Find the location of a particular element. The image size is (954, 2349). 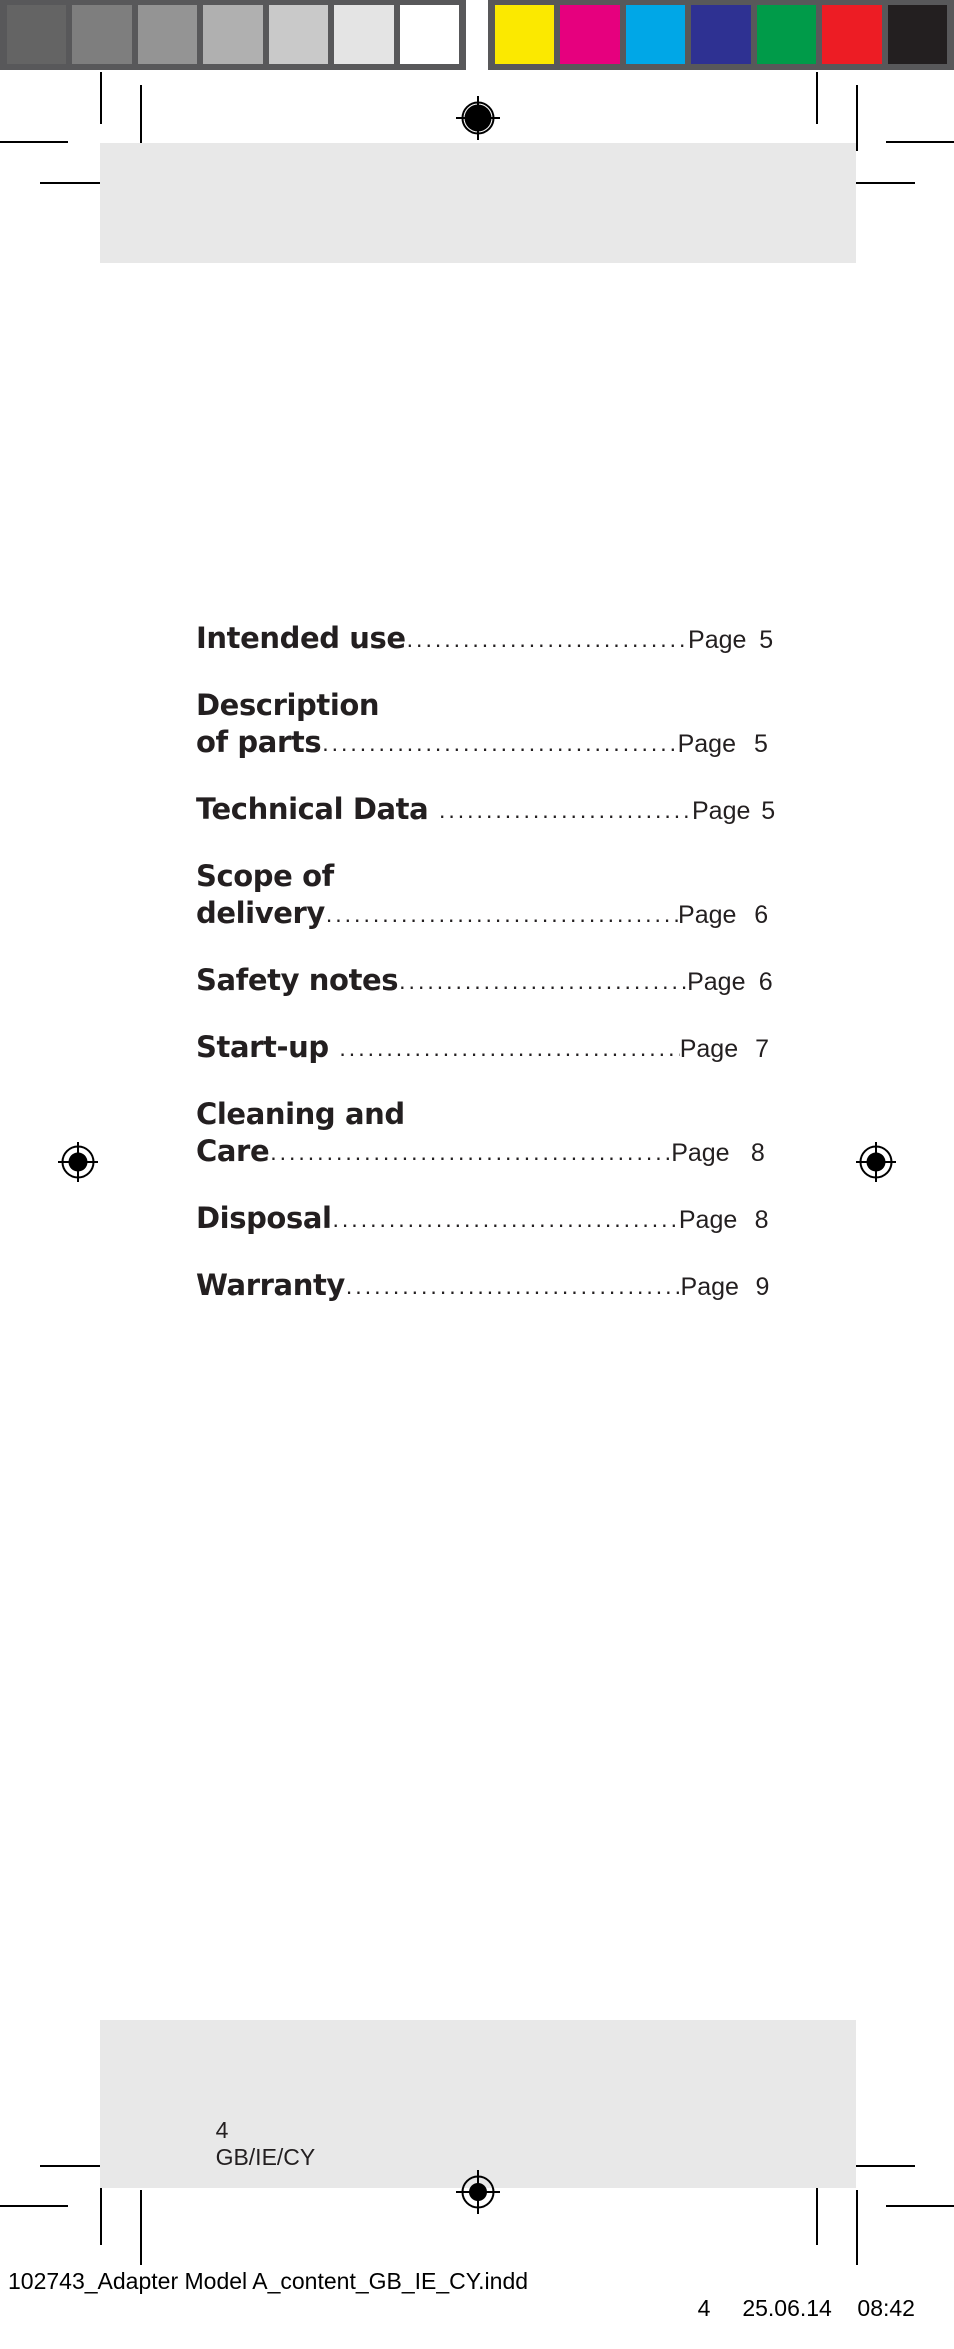

toc-entry-title-line1: Cleaning and is located at coordinates (300, 1113).